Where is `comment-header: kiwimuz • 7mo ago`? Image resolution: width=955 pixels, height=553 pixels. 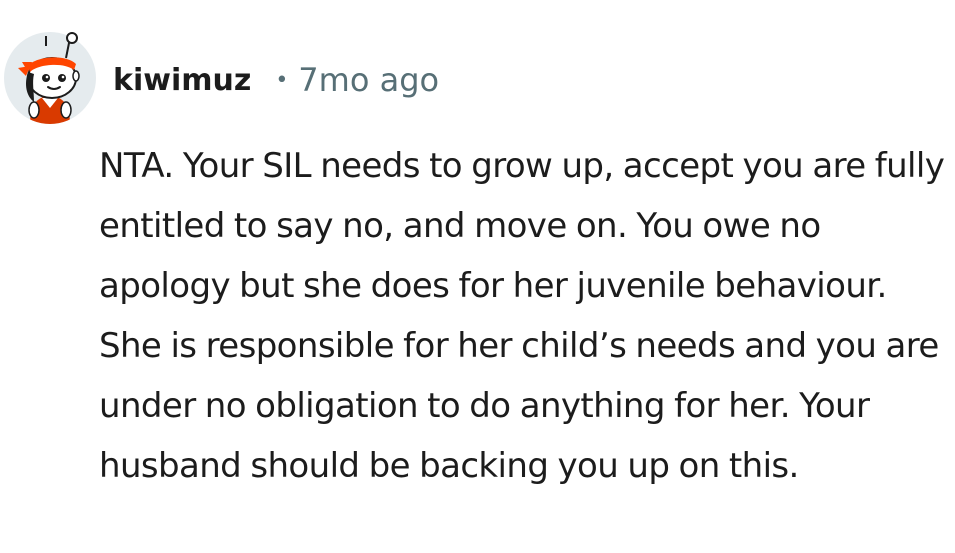
comment-header: kiwimuz • 7mo ago is located at coordinates (276, 80).